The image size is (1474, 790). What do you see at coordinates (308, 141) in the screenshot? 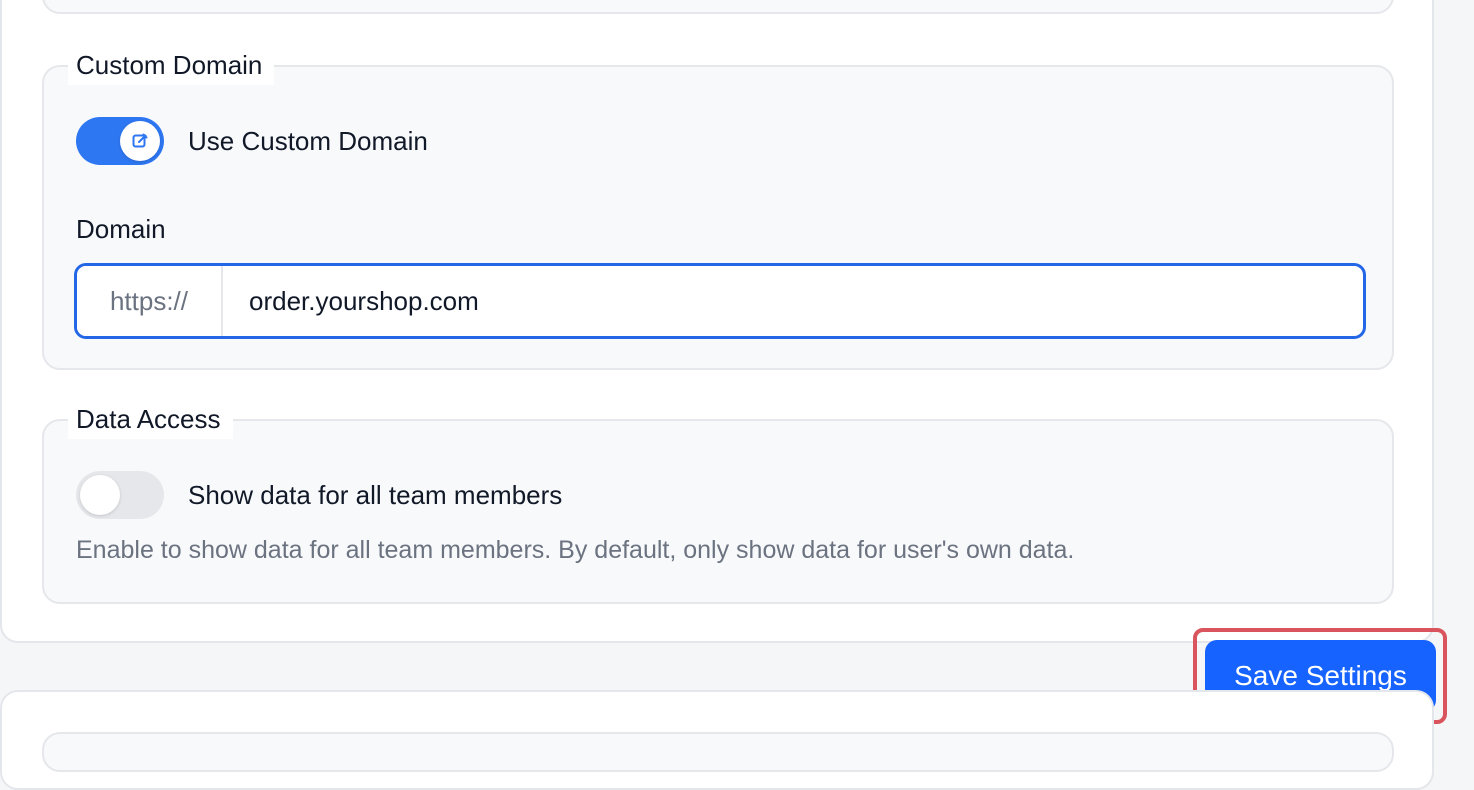
I see `use-custom-domain-label: Use Custom Domain` at bounding box center [308, 141].